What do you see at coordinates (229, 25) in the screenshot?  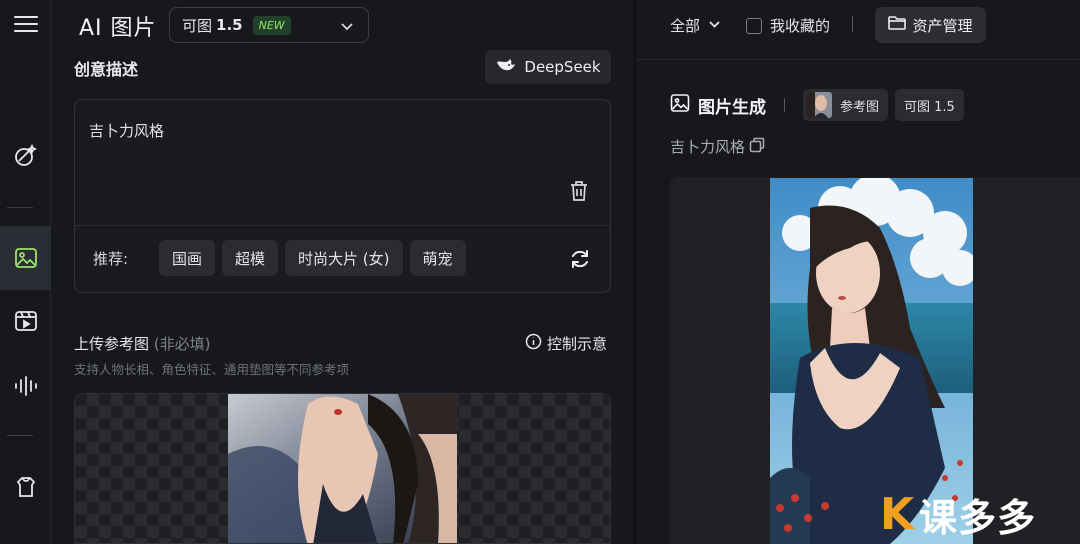 I see `model-version: 1.5` at bounding box center [229, 25].